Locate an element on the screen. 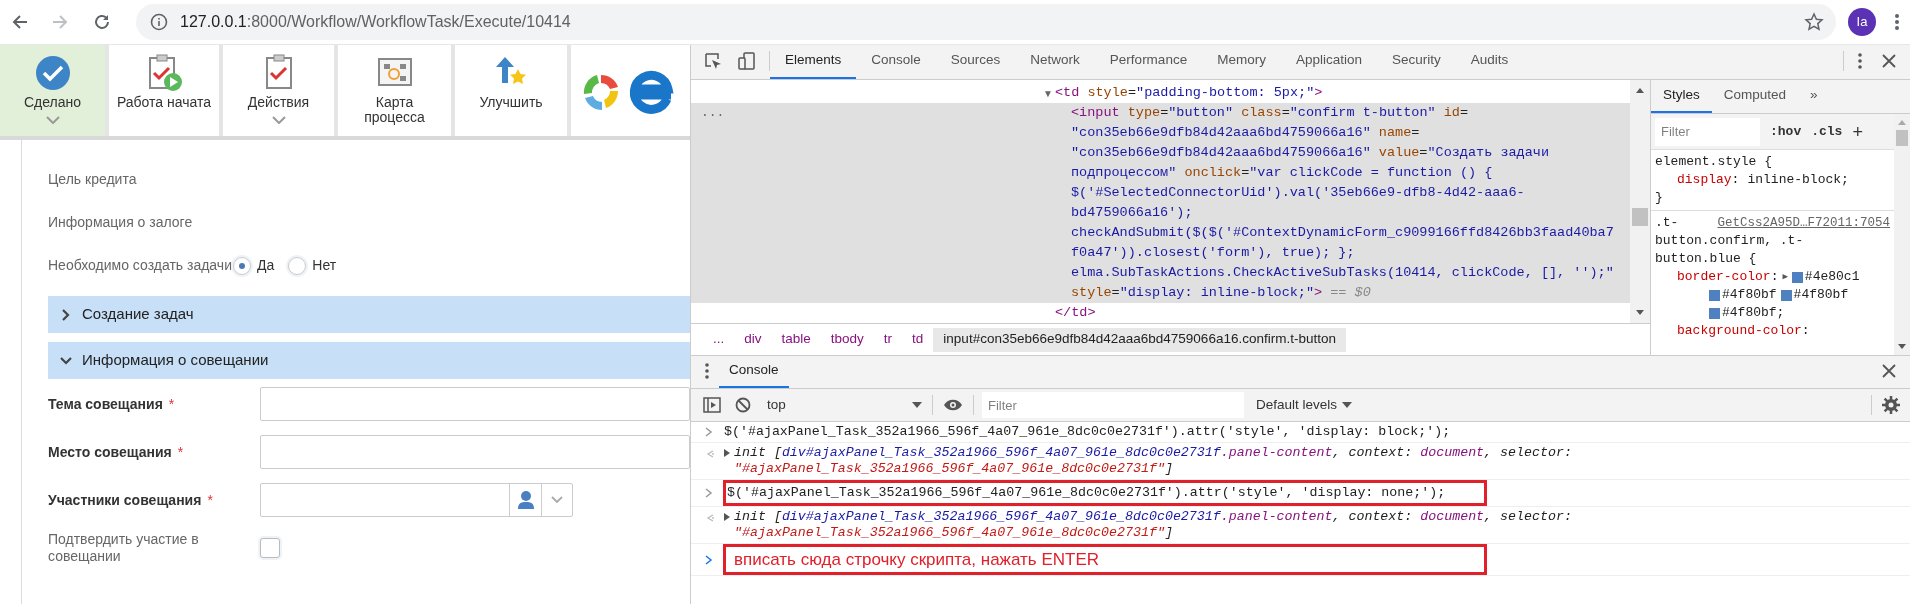  console-output: "#ajaxPanel_Task_352a1966_596f_4a07_961e_8dc0c0e2731f"] is located at coordinates (953, 532).